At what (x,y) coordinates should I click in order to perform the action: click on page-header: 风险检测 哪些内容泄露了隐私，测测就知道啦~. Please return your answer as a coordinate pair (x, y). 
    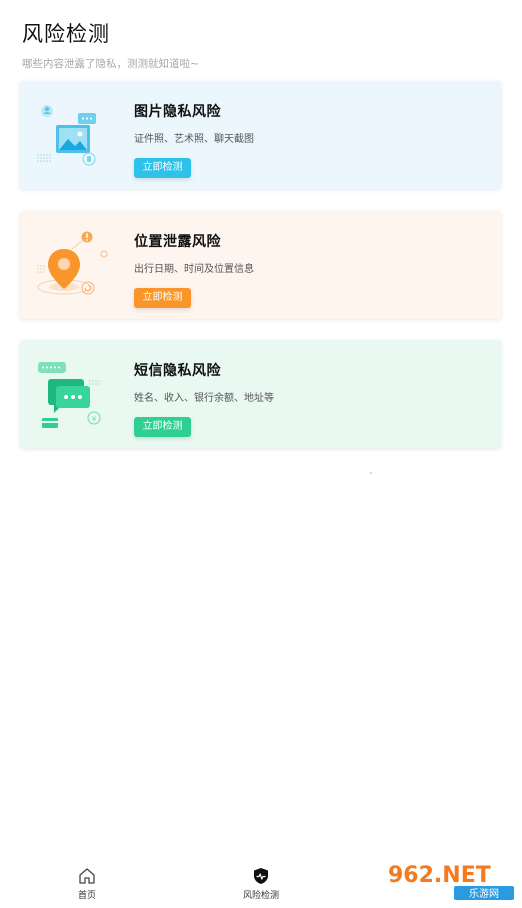
    Looking at the image, I should click on (110, 44).